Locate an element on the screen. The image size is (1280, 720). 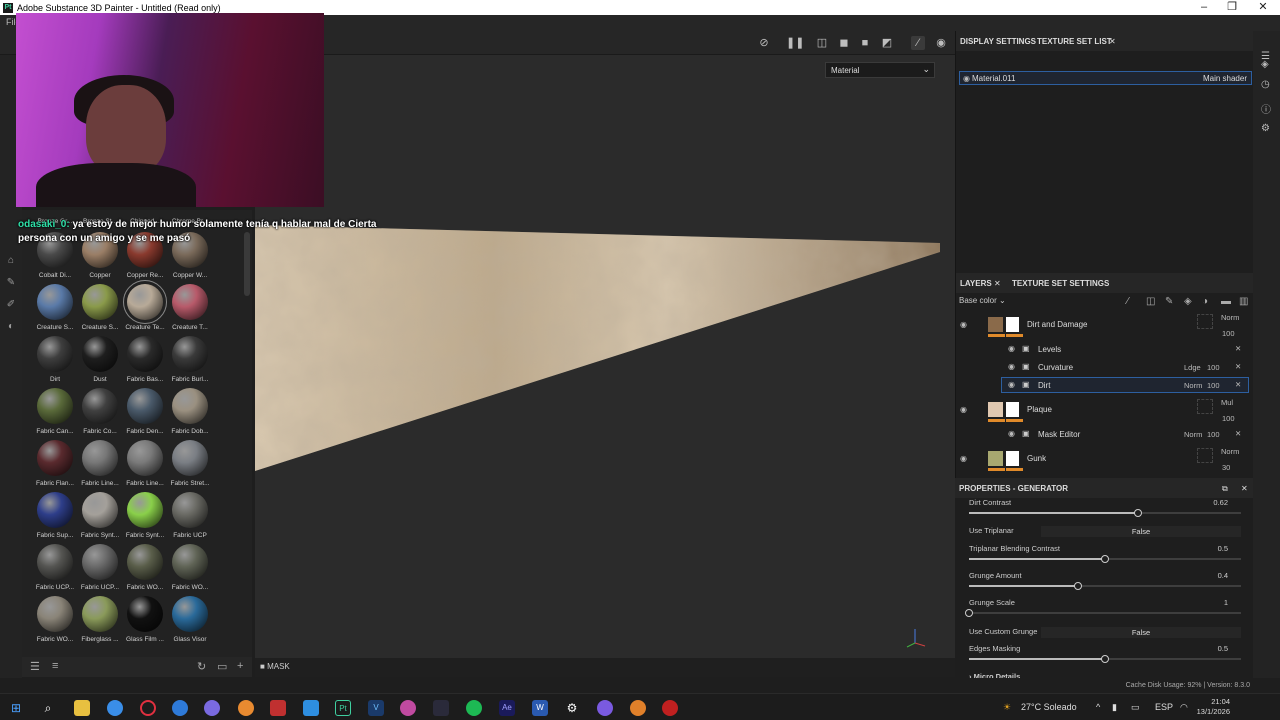
search-icon: ⌕ is located at coordinates (48, 708).